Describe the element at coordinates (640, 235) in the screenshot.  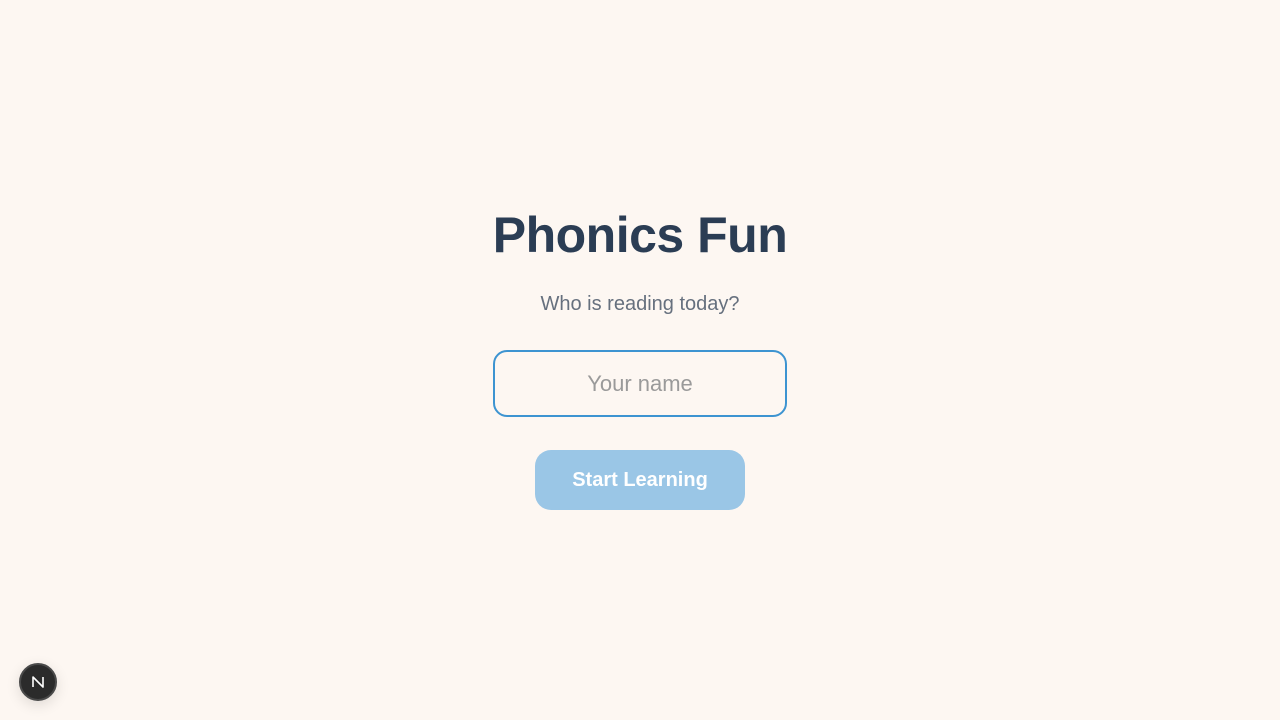
I see `page-title: Phonics Fun` at that location.